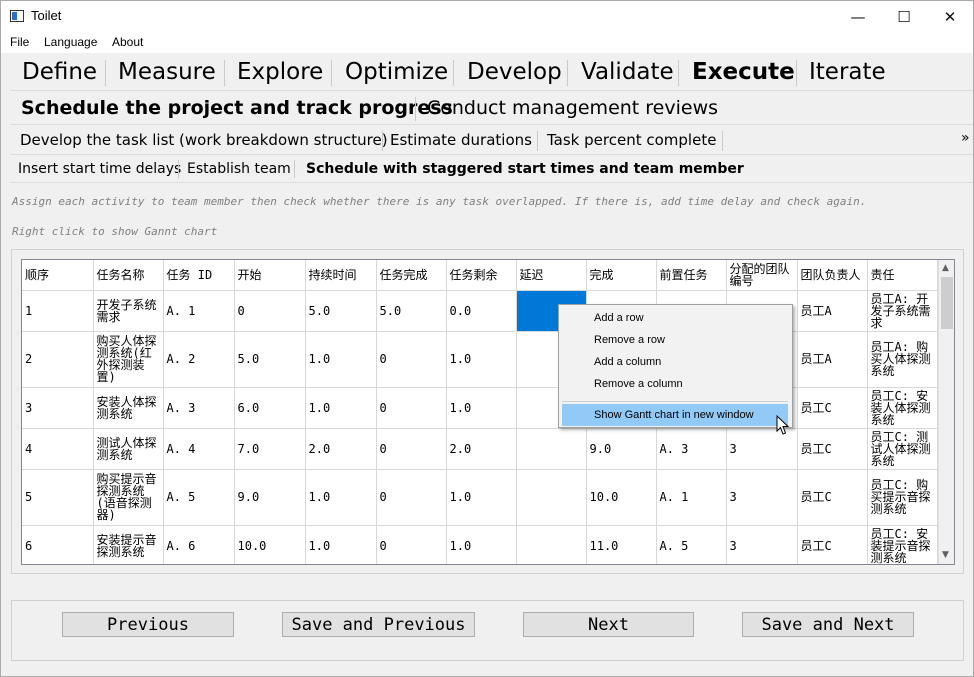  I want to click on table-vertical-scrollbar: ▲ ▼, so click(946, 412).